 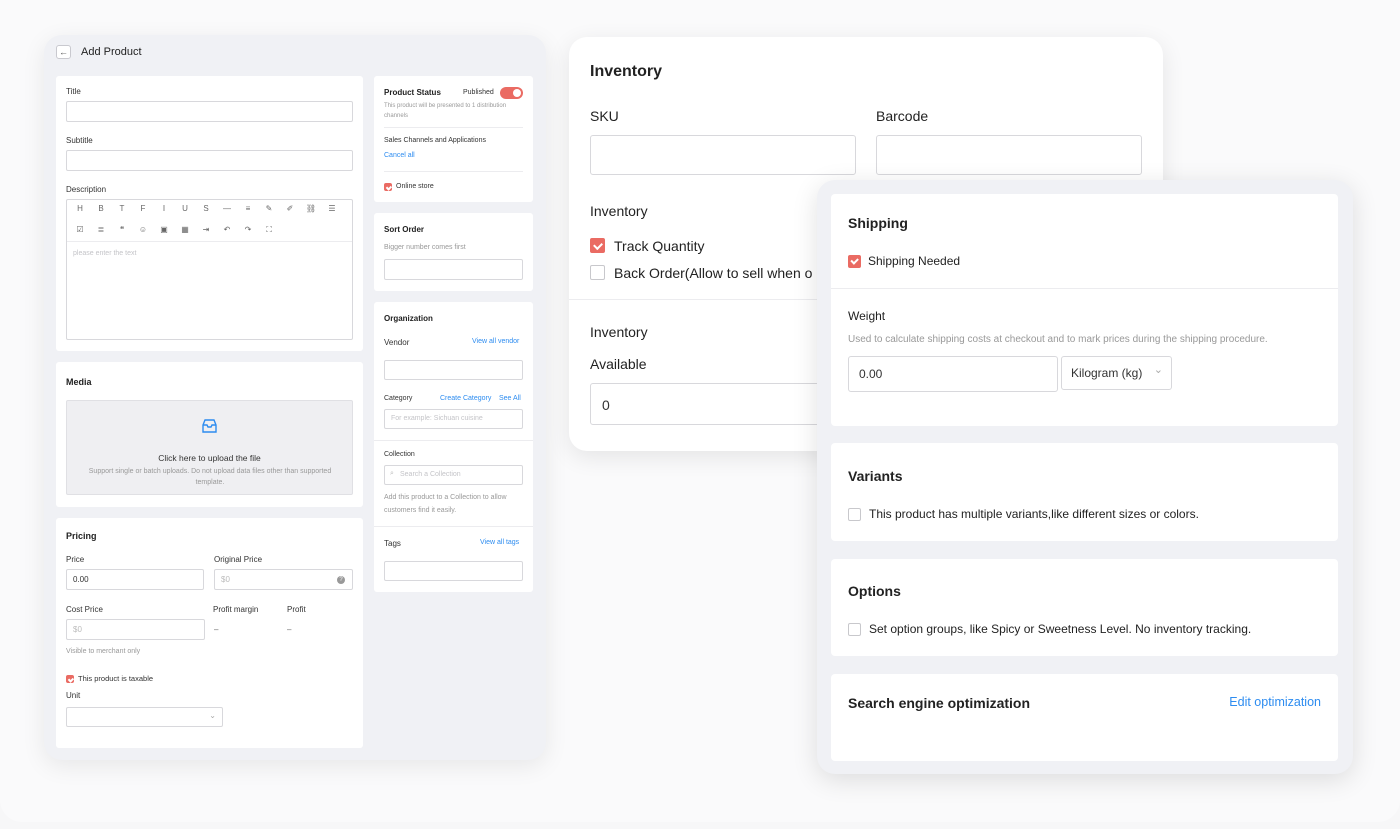 What do you see at coordinates (510, 398) in the screenshot?
I see `see-all-link: See All` at bounding box center [510, 398].